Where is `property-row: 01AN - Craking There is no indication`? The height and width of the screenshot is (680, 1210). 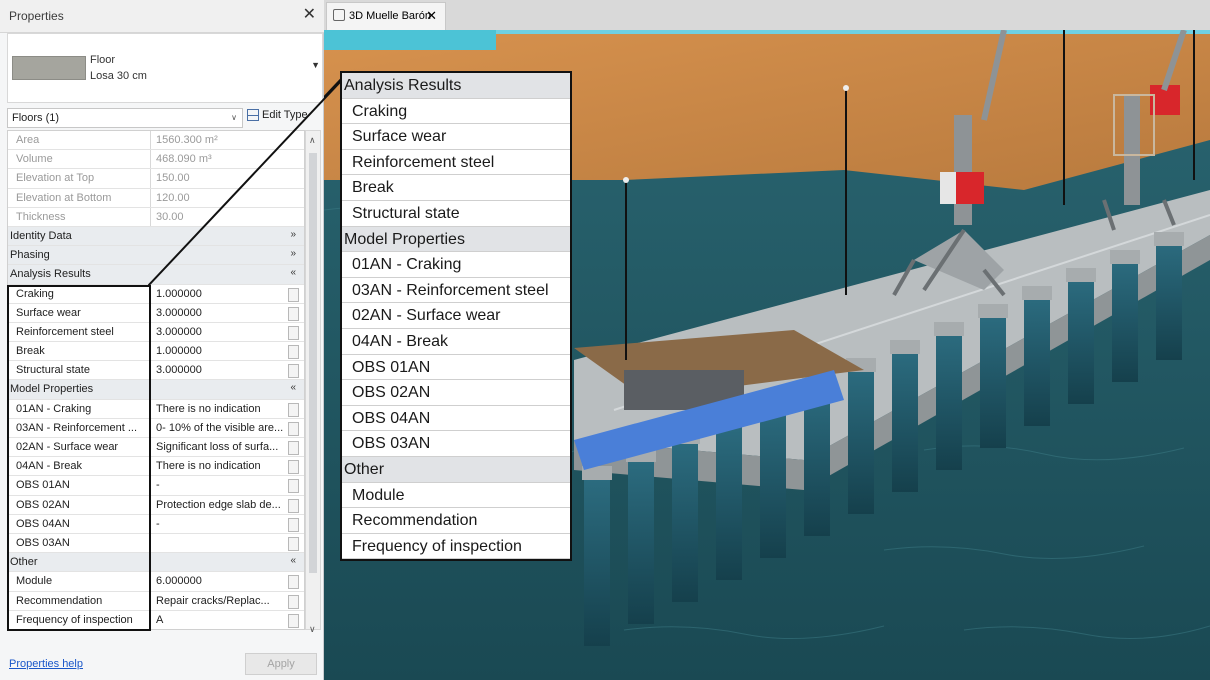
property-row: 01AN - Craking There is no indication is located at coordinates (156, 409).